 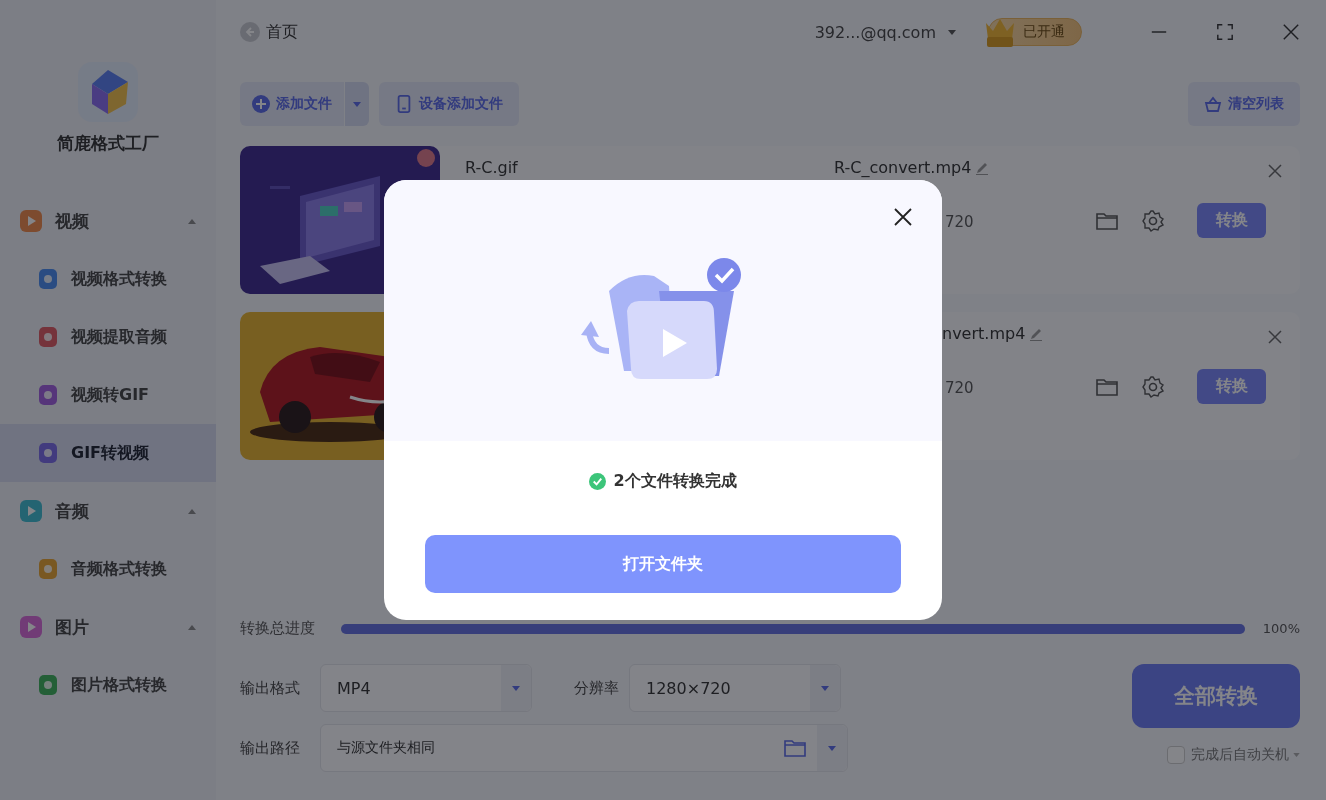 What do you see at coordinates (449, 104) in the screenshot?
I see `device-add-button: 设备添加文件` at bounding box center [449, 104].